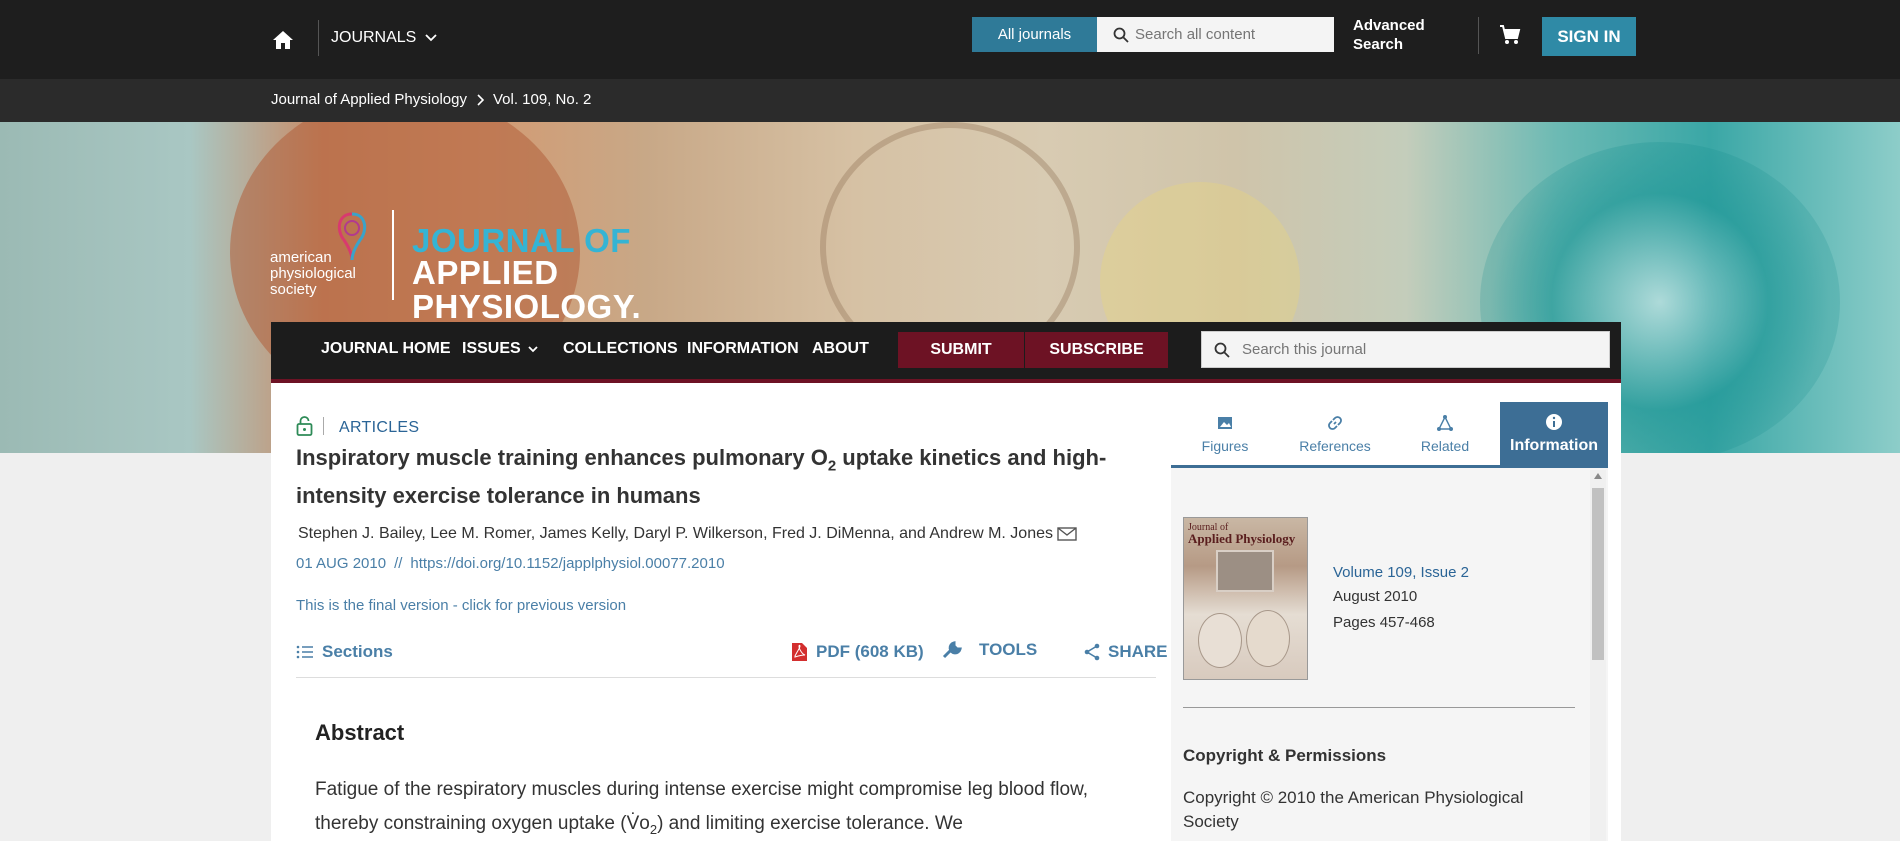 This screenshot has height=841, width=1900. I want to click on nav-label: ISSUES, so click(491, 348).